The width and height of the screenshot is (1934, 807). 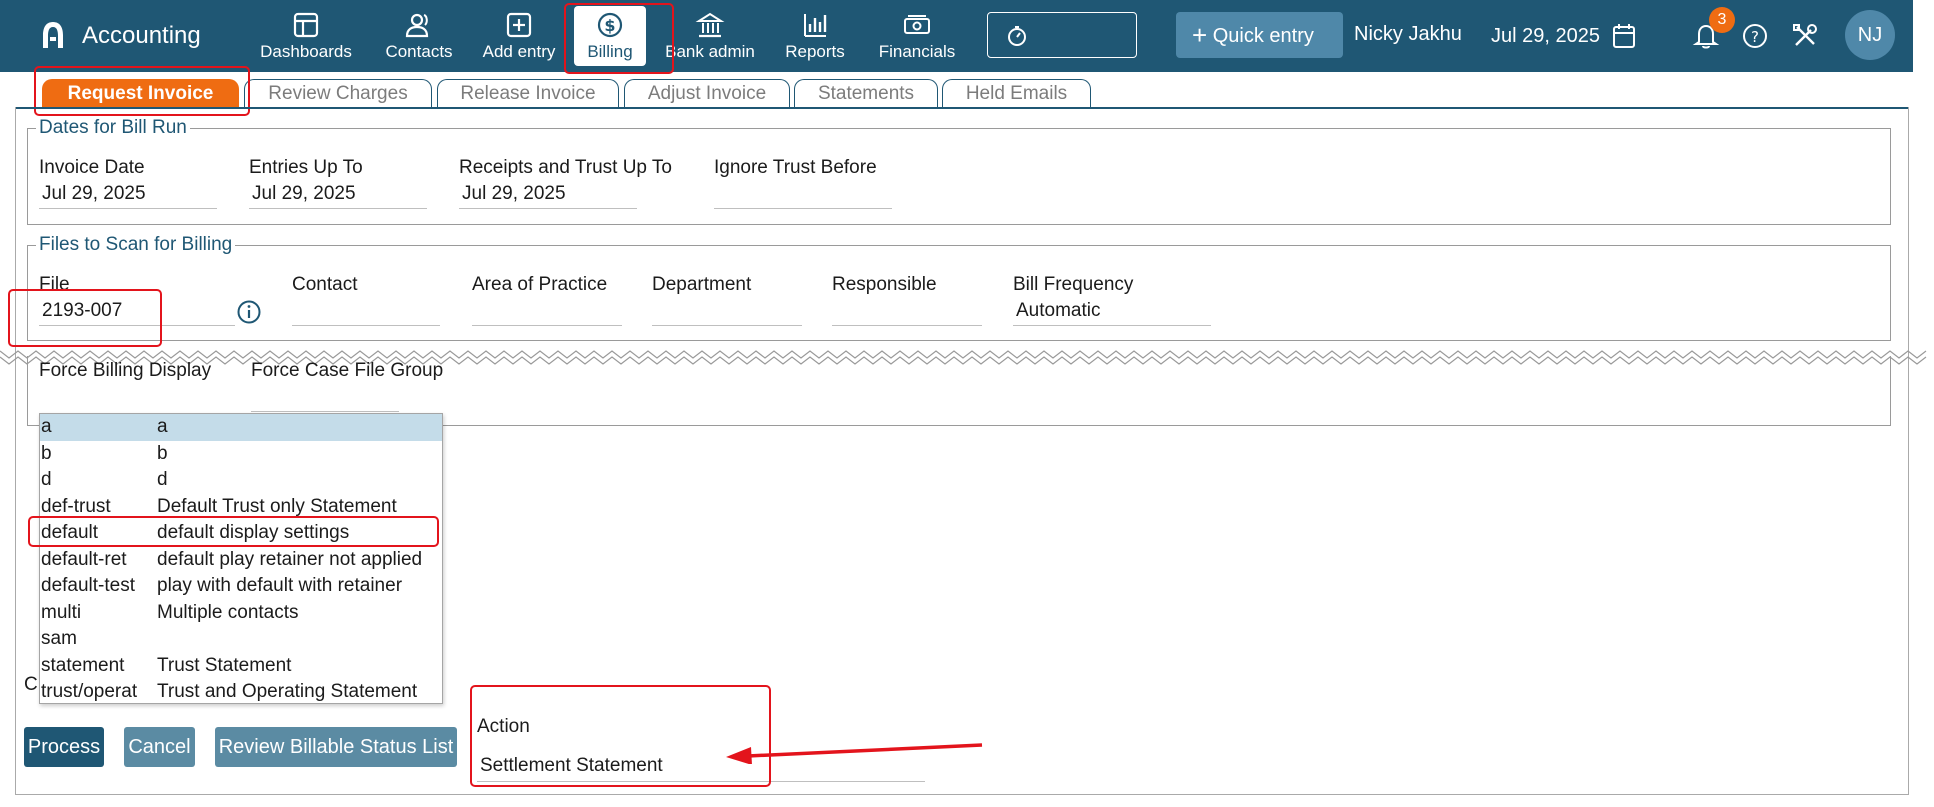 What do you see at coordinates (241, 666) in the screenshot?
I see `dropdown-option: statement Trust Statement` at bounding box center [241, 666].